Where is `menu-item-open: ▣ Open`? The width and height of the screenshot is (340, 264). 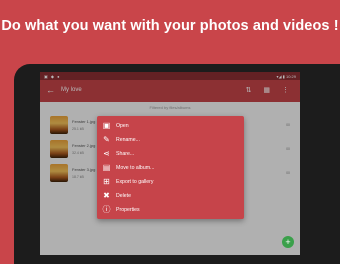 menu-item-open: ▣ Open is located at coordinates (170, 126).